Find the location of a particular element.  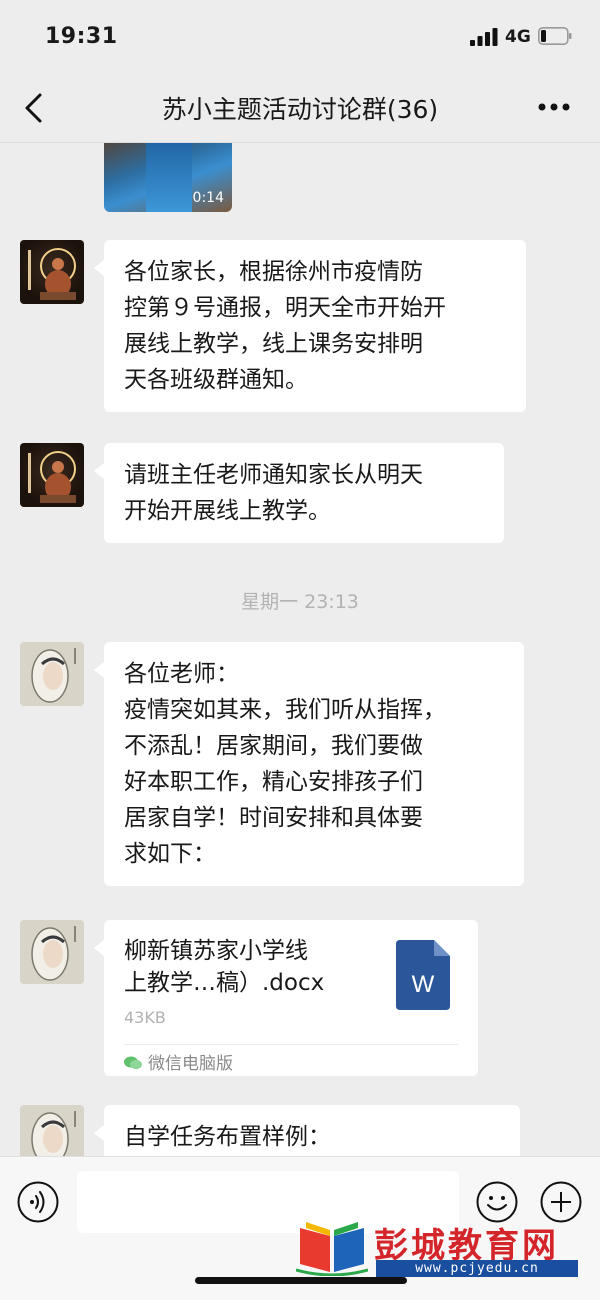

message-line: 各位家长，根据徐州市疫情防 is located at coordinates (273, 272).